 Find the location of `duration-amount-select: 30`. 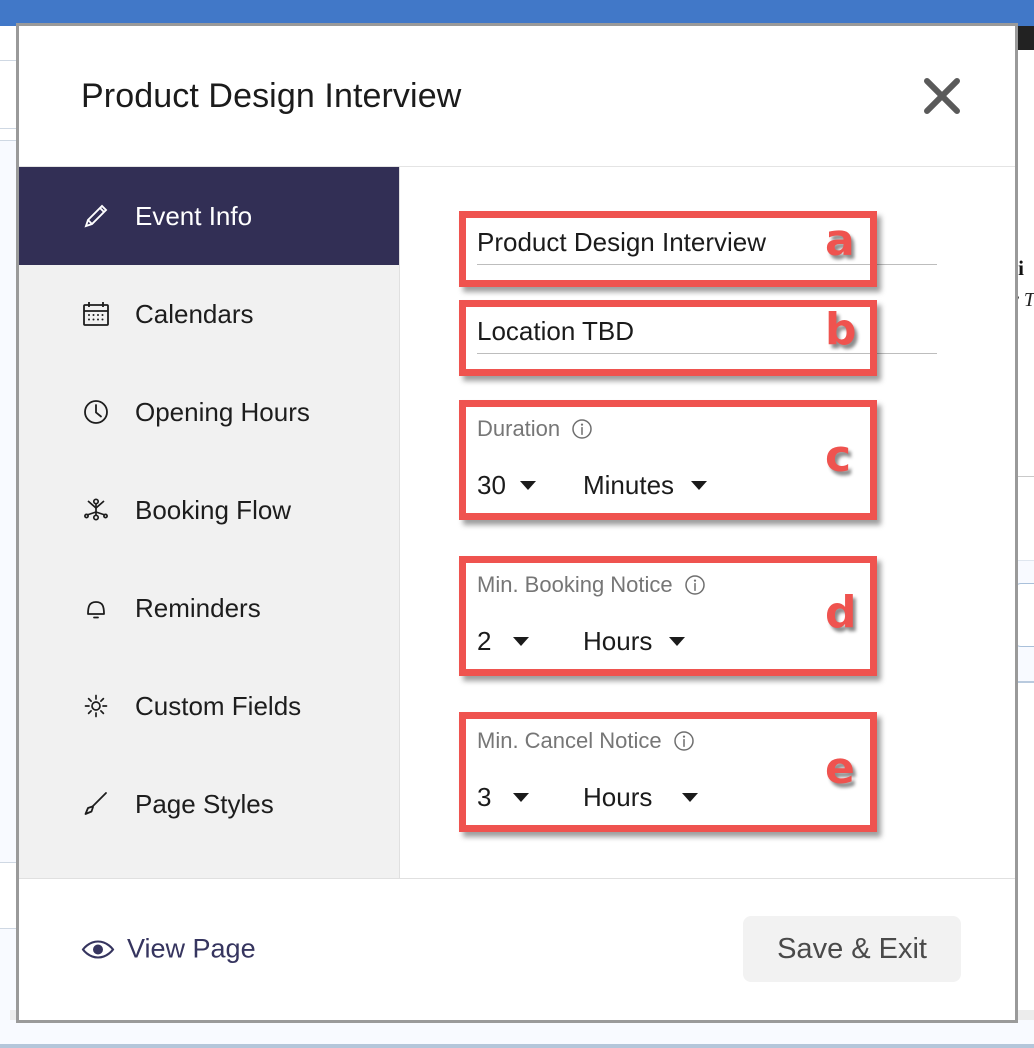

duration-amount-select: 30 is located at coordinates (518, 492).